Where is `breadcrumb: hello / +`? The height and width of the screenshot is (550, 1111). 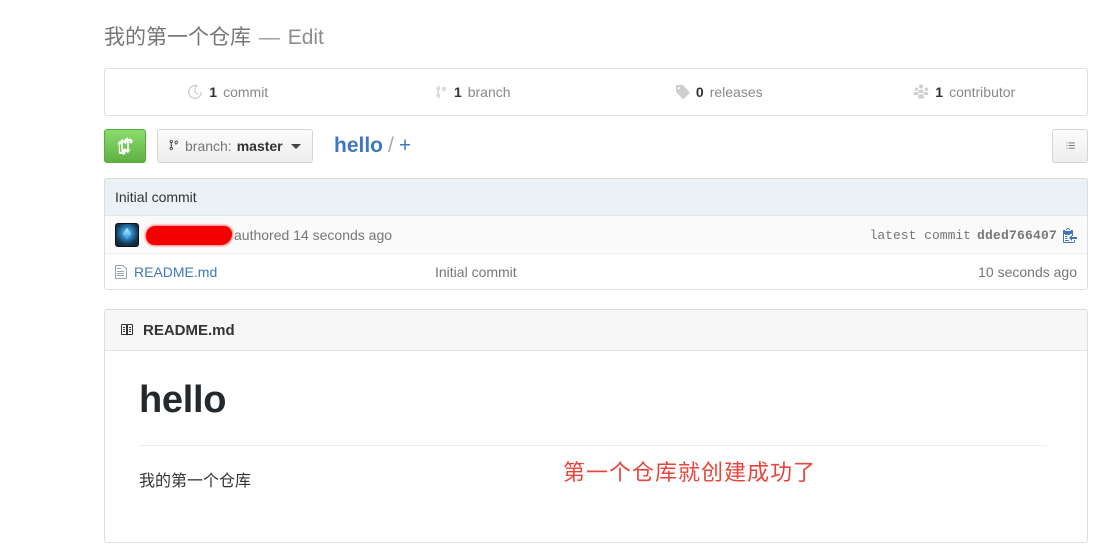
breadcrumb: hello / + is located at coordinates (372, 146).